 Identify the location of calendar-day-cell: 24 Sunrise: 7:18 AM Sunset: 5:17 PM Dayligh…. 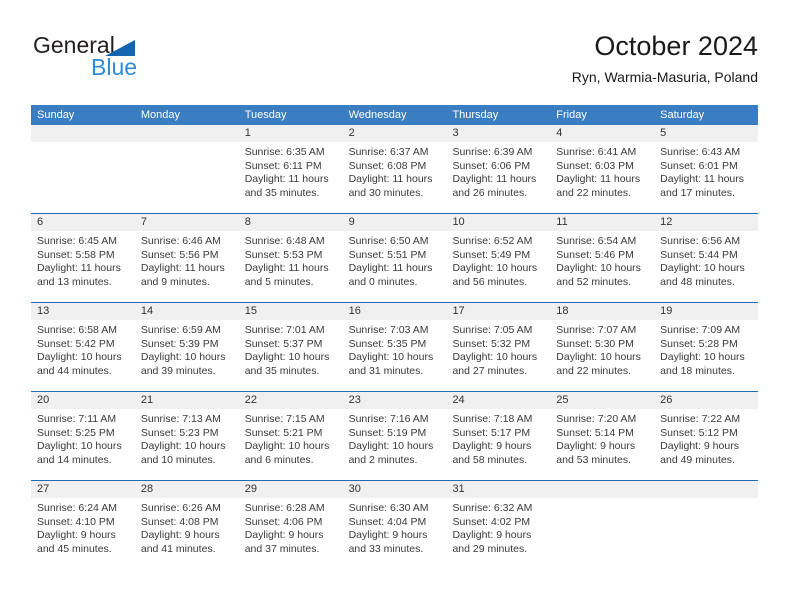
(498, 436).